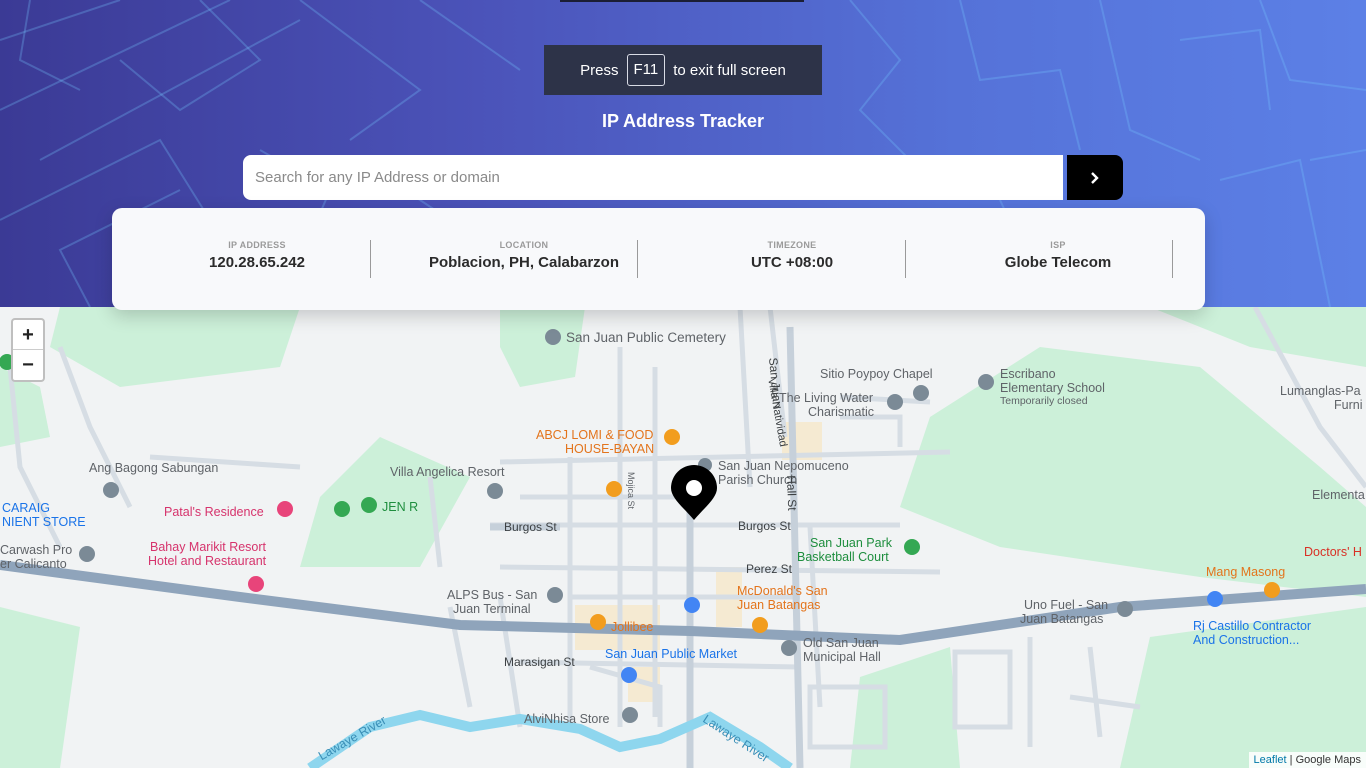 The height and width of the screenshot is (768, 1366). What do you see at coordinates (447, 472) in the screenshot?
I see `map-label: Villa Angelica Resort` at bounding box center [447, 472].